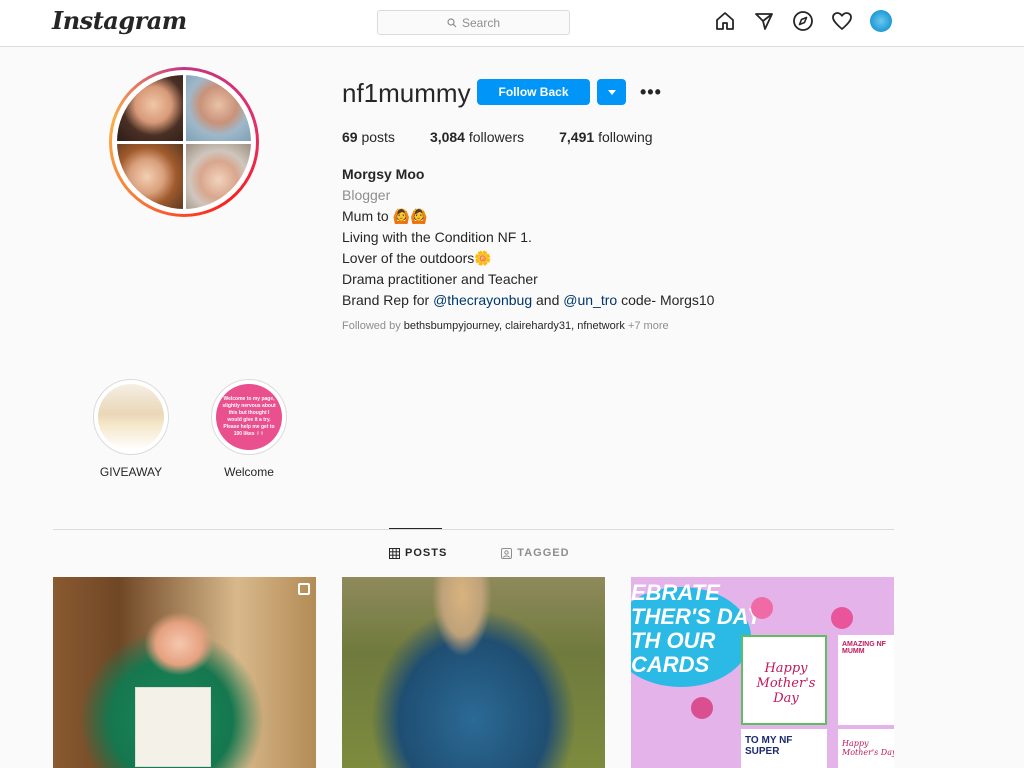 The width and height of the screenshot is (1024, 768). Describe the element at coordinates (605, 137) in the screenshot. I see `following-link: 7,491 following` at that location.